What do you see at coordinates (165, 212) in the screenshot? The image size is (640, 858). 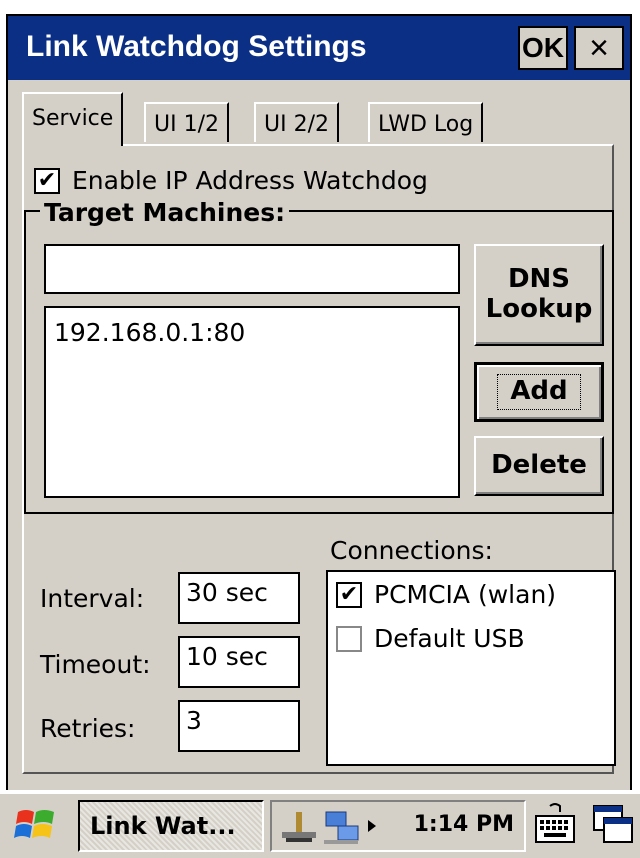 I see `target-machines-title: Target Machines:` at bounding box center [165, 212].